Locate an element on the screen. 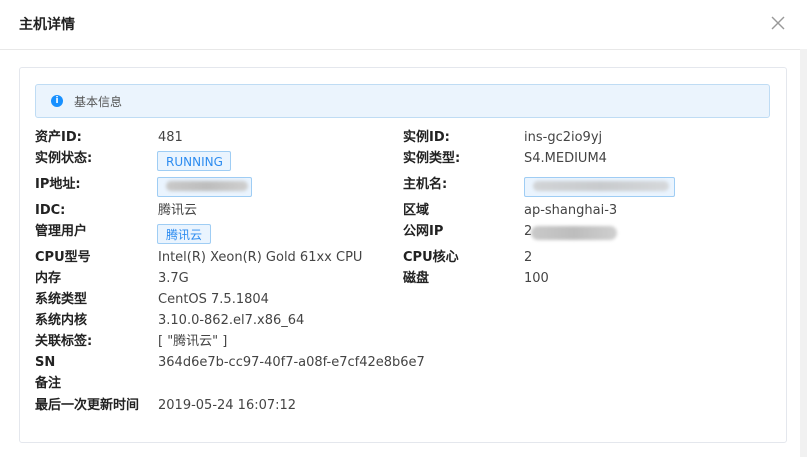 The height and width of the screenshot is (457, 807). admin-user-tag: 腾讯云 is located at coordinates (184, 234).